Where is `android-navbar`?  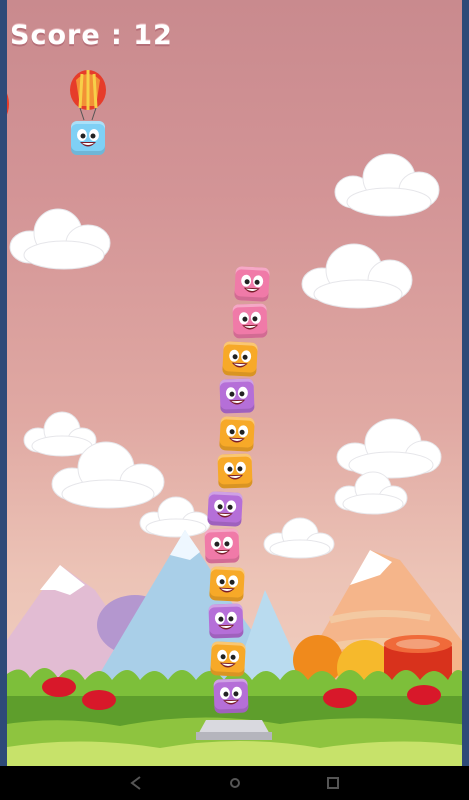
android-navbar is located at coordinates (234, 783).